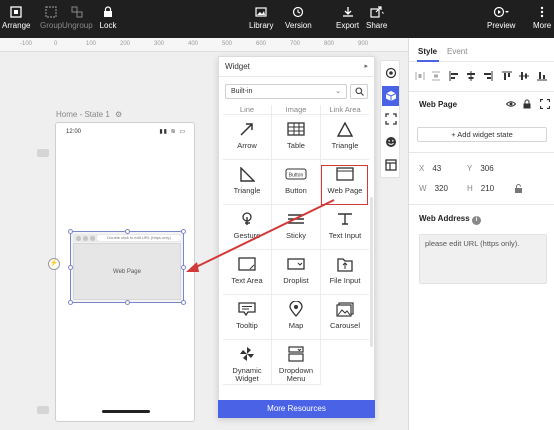 The image size is (554, 430). What do you see at coordinates (527, 104) in the screenshot?
I see `lock-icon` at bounding box center [527, 104].